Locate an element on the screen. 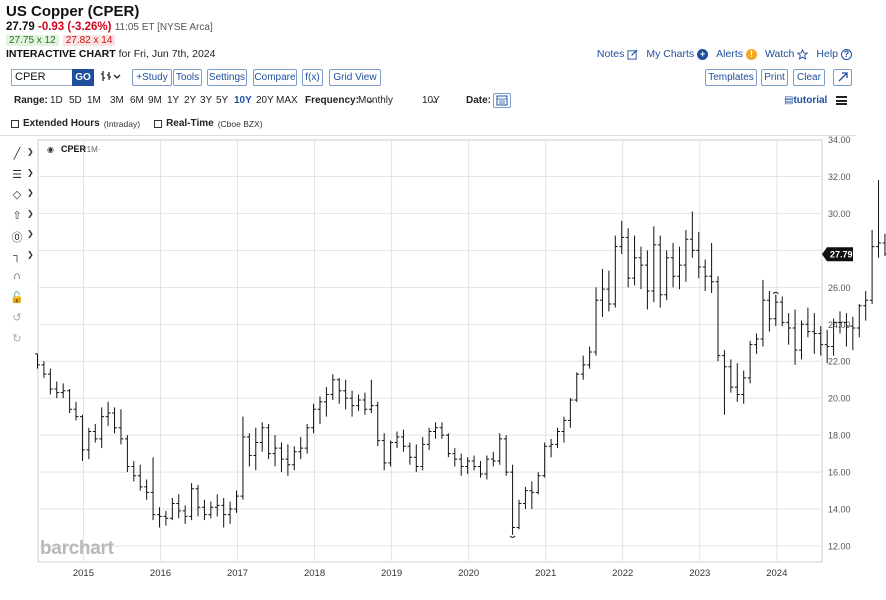 This screenshot has height=600, width=886. y-tick-label: 22.00 is located at coordinates (839, 362).